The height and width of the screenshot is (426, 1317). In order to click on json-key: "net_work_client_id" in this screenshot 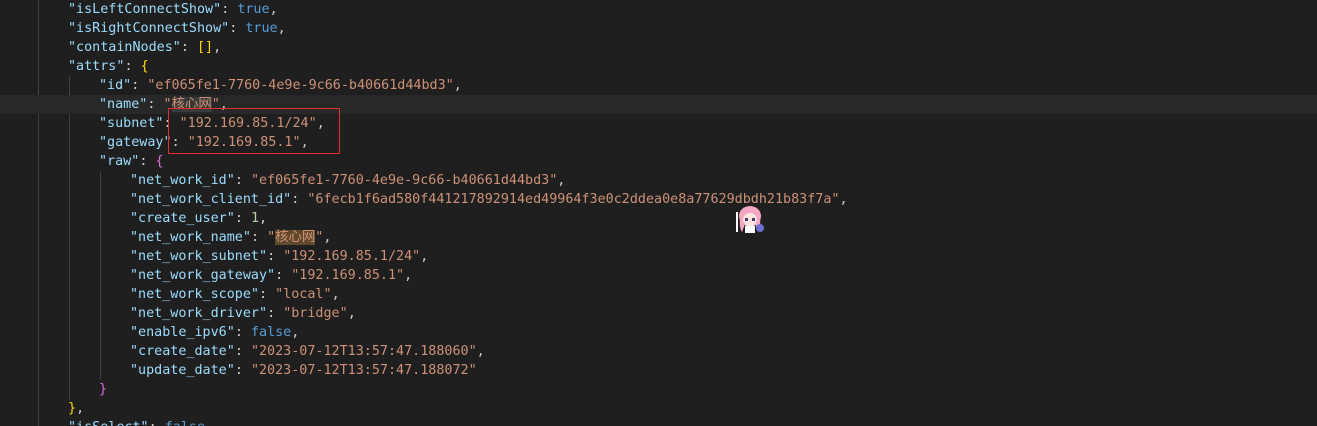, I will do `click(211, 199)`.